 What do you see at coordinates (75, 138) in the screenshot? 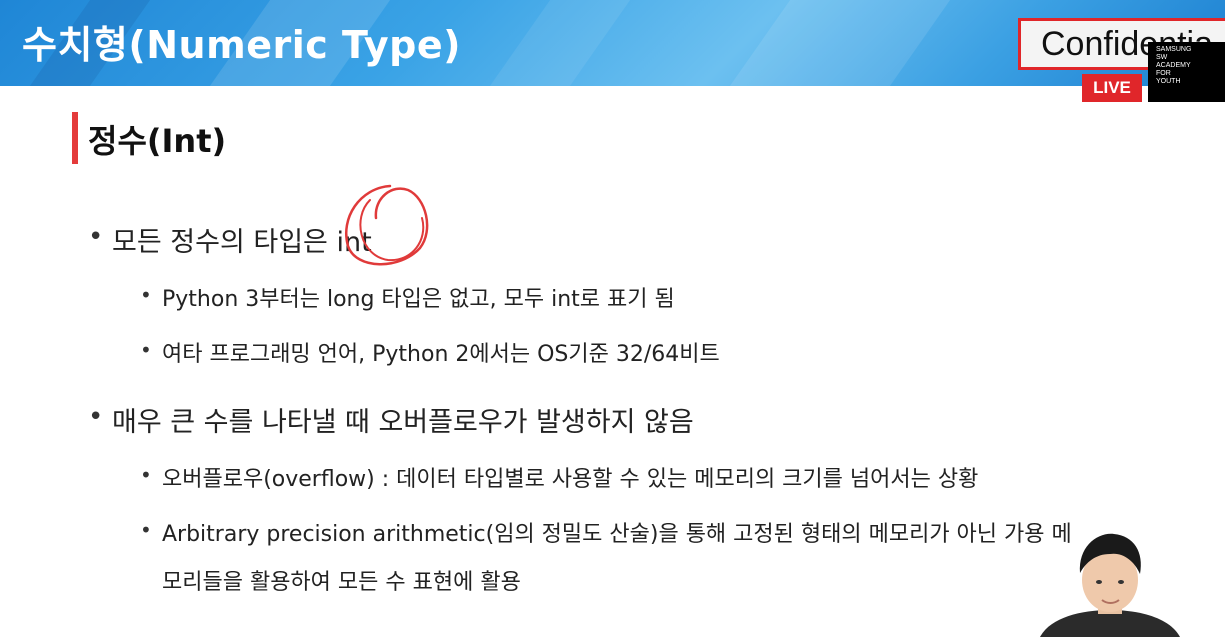
I see `section-accent-bar` at bounding box center [75, 138].